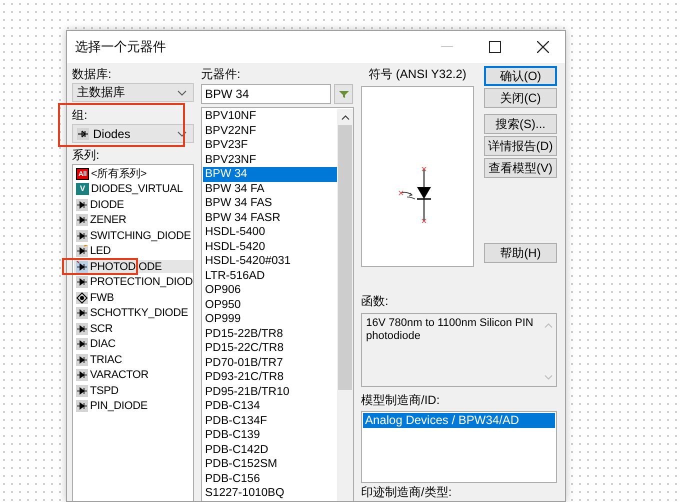  Describe the element at coordinates (133, 344) in the screenshot. I see `family-item: DIAC` at that location.